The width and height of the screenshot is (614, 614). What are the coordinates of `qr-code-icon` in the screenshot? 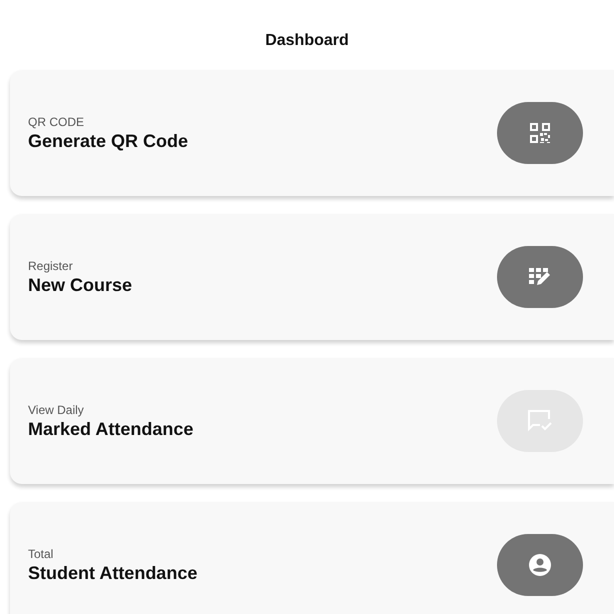 It's located at (540, 133).